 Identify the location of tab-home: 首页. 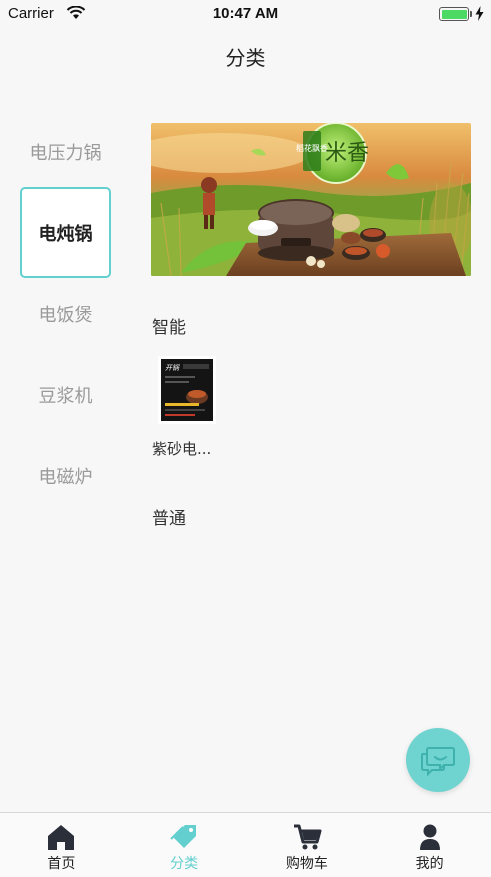
(61, 845).